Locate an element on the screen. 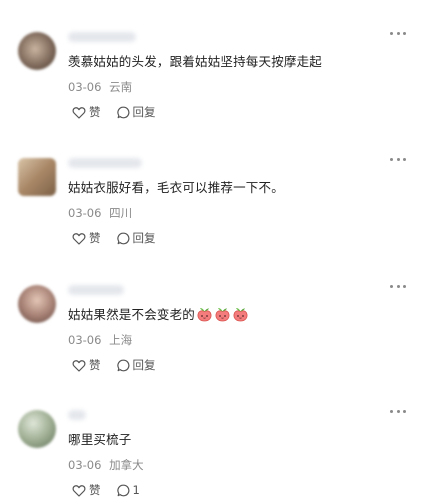 The width and height of the screenshot is (428, 503). comment-meta: 03-06 四川 is located at coordinates (100, 213).